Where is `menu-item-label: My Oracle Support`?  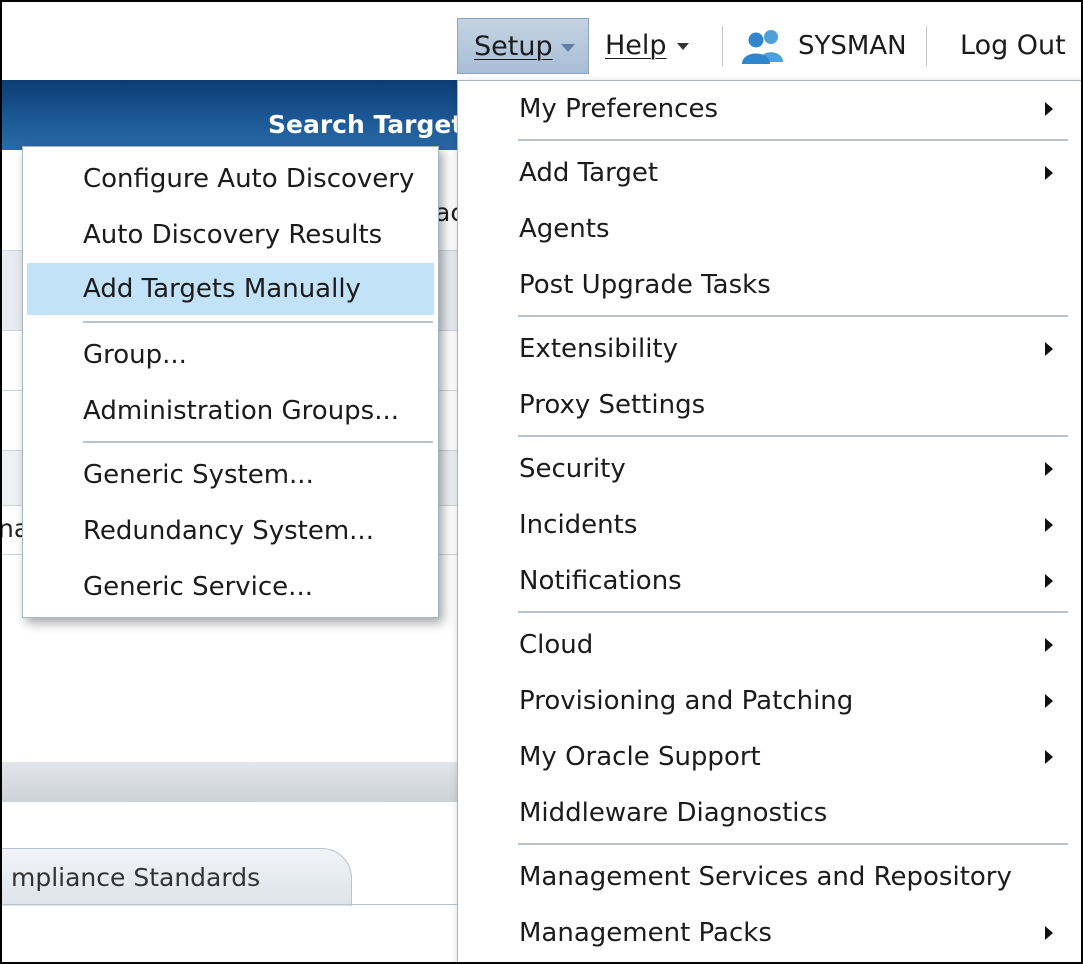
menu-item-label: My Oracle Support is located at coordinates (640, 757).